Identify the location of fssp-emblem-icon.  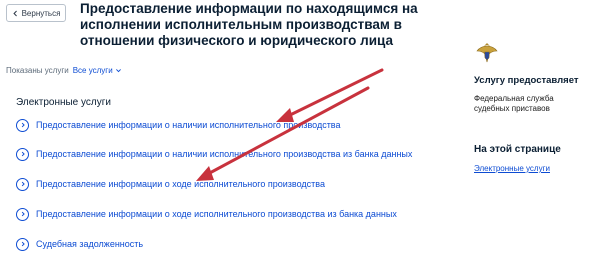
(487, 53).